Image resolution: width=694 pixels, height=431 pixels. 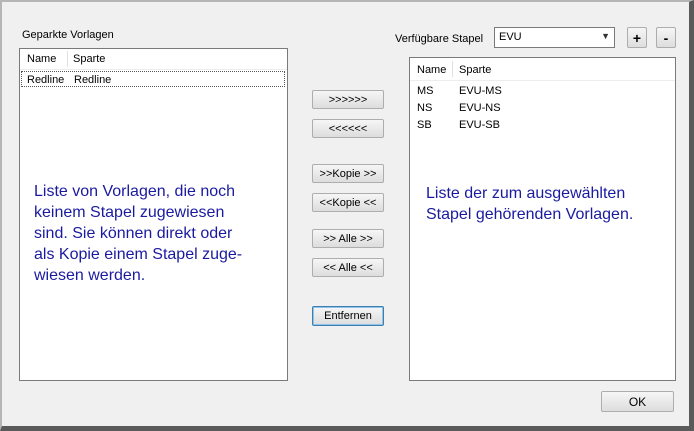 What do you see at coordinates (424, 125) in the screenshot?
I see `stack-row-name: SB` at bounding box center [424, 125].